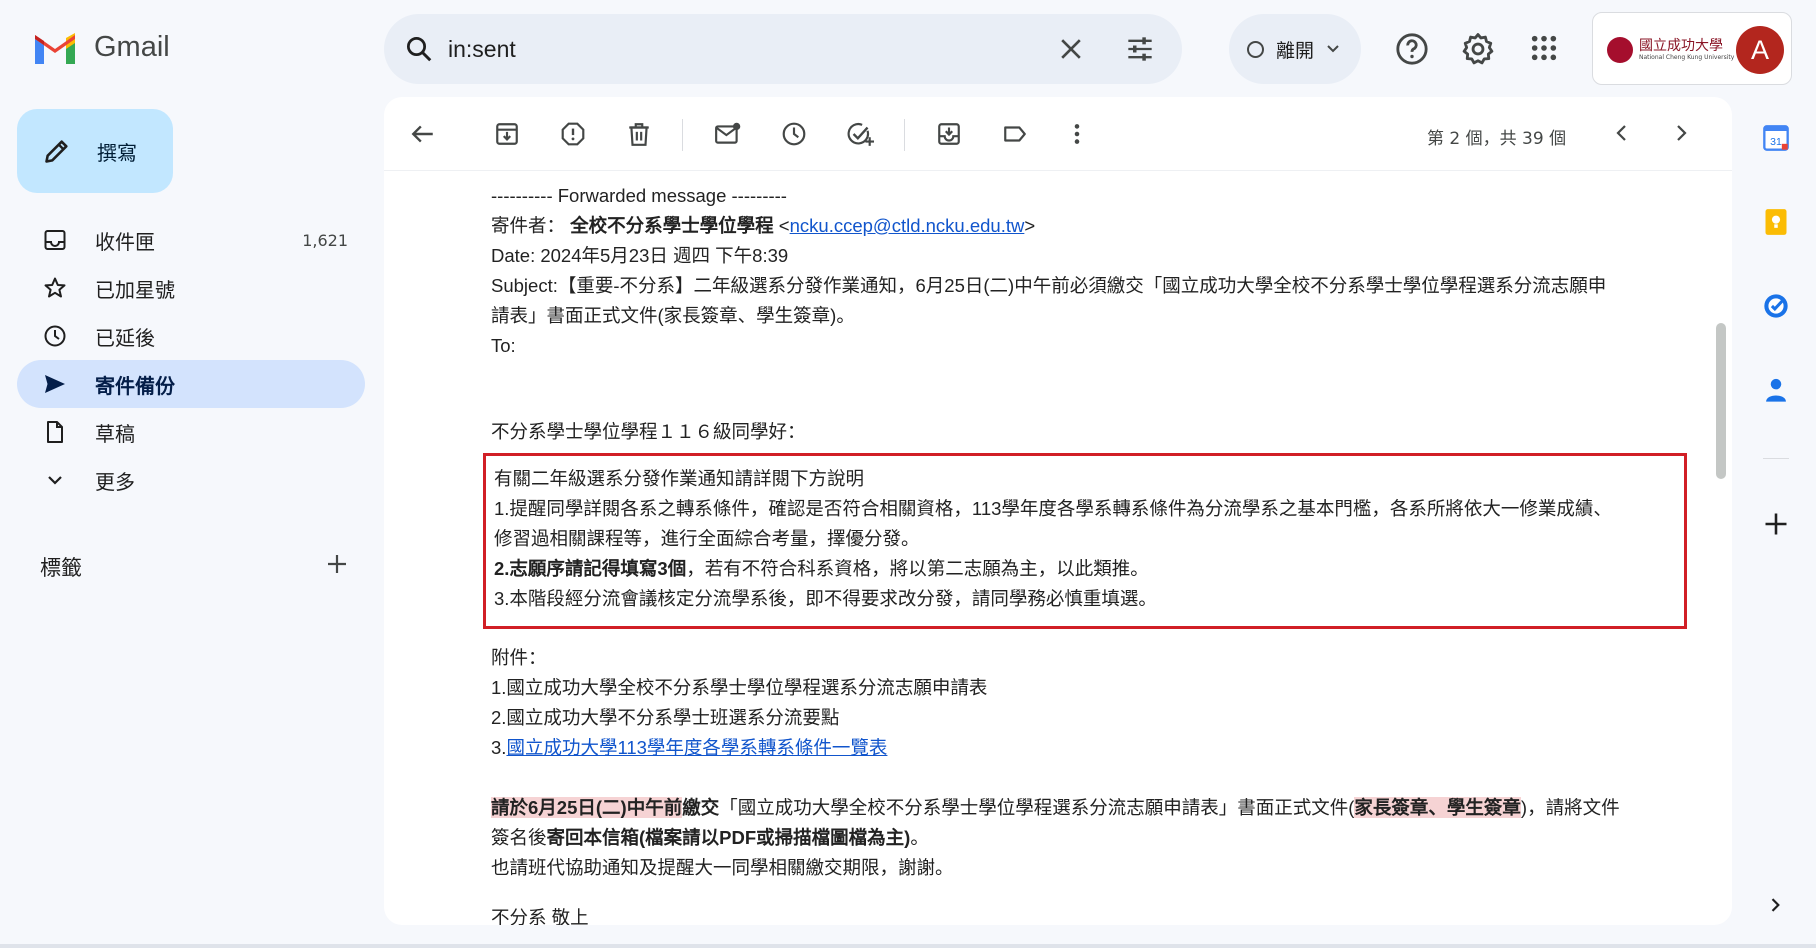 The width and height of the screenshot is (1816, 948). I want to click on from-name: 全校不分系學士學位學程, so click(672, 225).